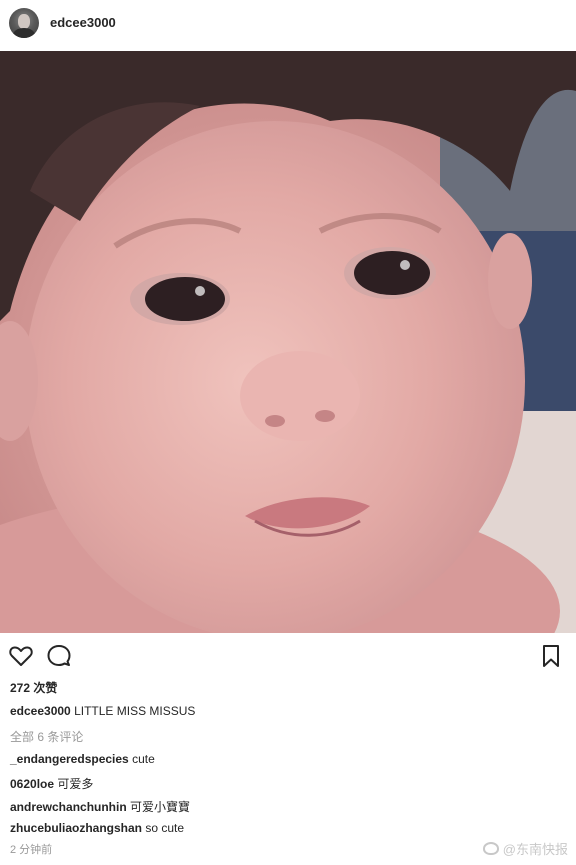 This screenshot has height=865, width=576. I want to click on comment-username: 0620loe, so click(32, 784).